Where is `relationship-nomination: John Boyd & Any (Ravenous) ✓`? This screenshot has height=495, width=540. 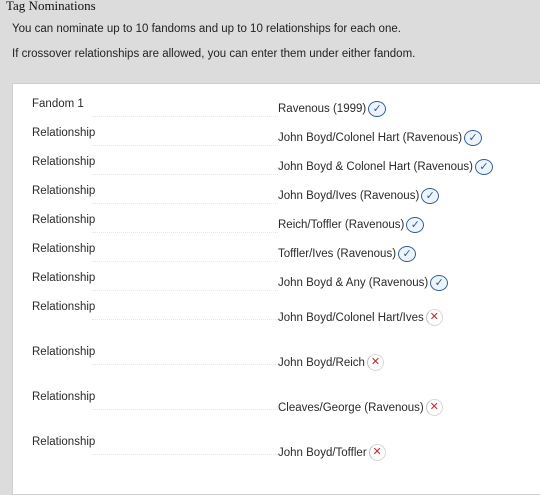 relationship-nomination: John Boyd & Any (Ravenous) ✓ is located at coordinates (363, 283).